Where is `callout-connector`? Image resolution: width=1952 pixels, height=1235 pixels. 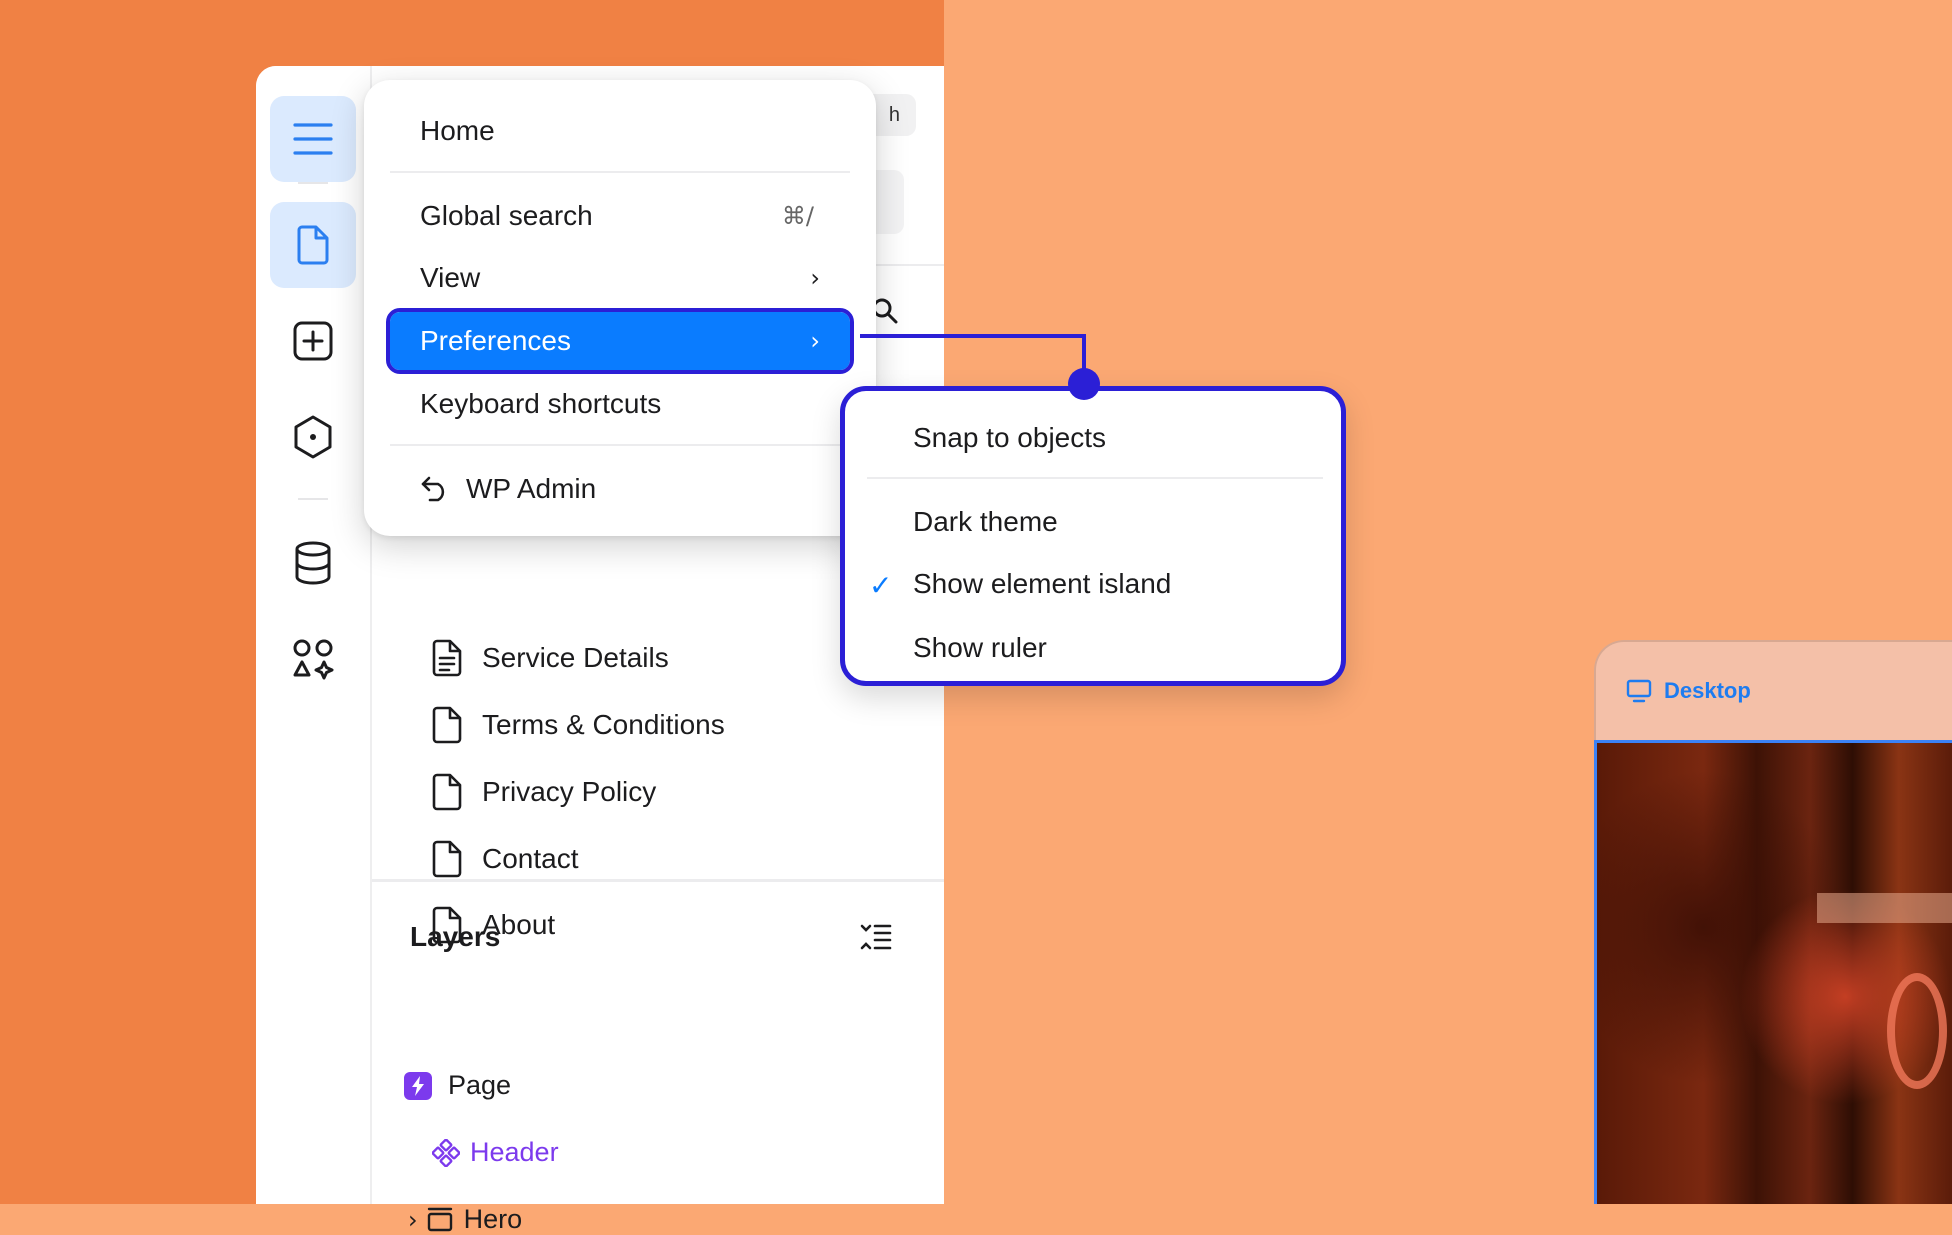
callout-connector is located at coordinates (973, 336).